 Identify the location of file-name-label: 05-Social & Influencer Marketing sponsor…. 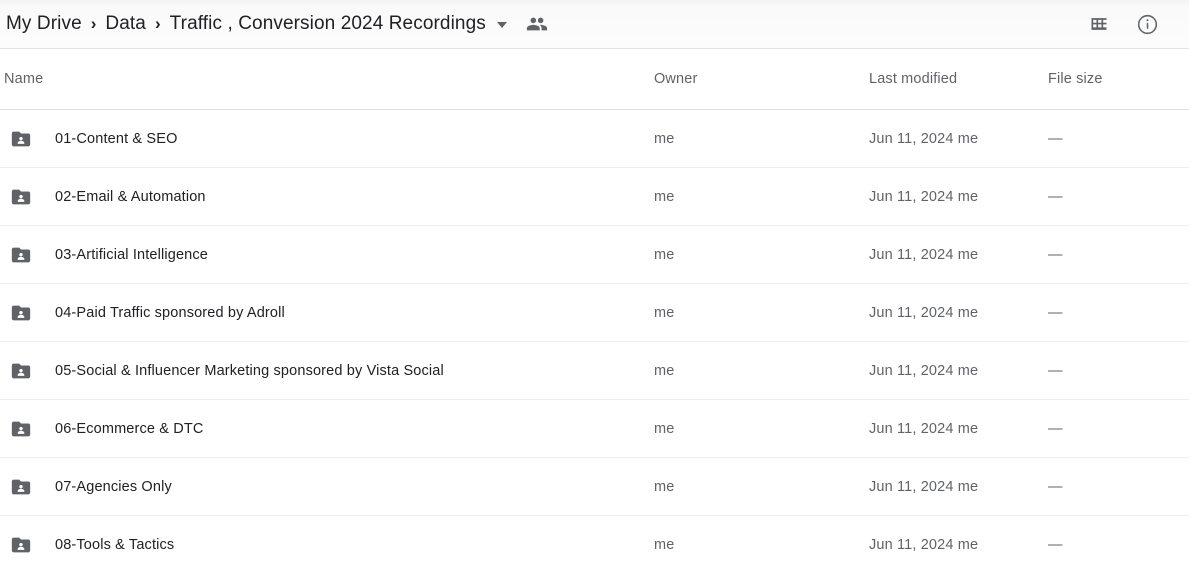
(249, 370).